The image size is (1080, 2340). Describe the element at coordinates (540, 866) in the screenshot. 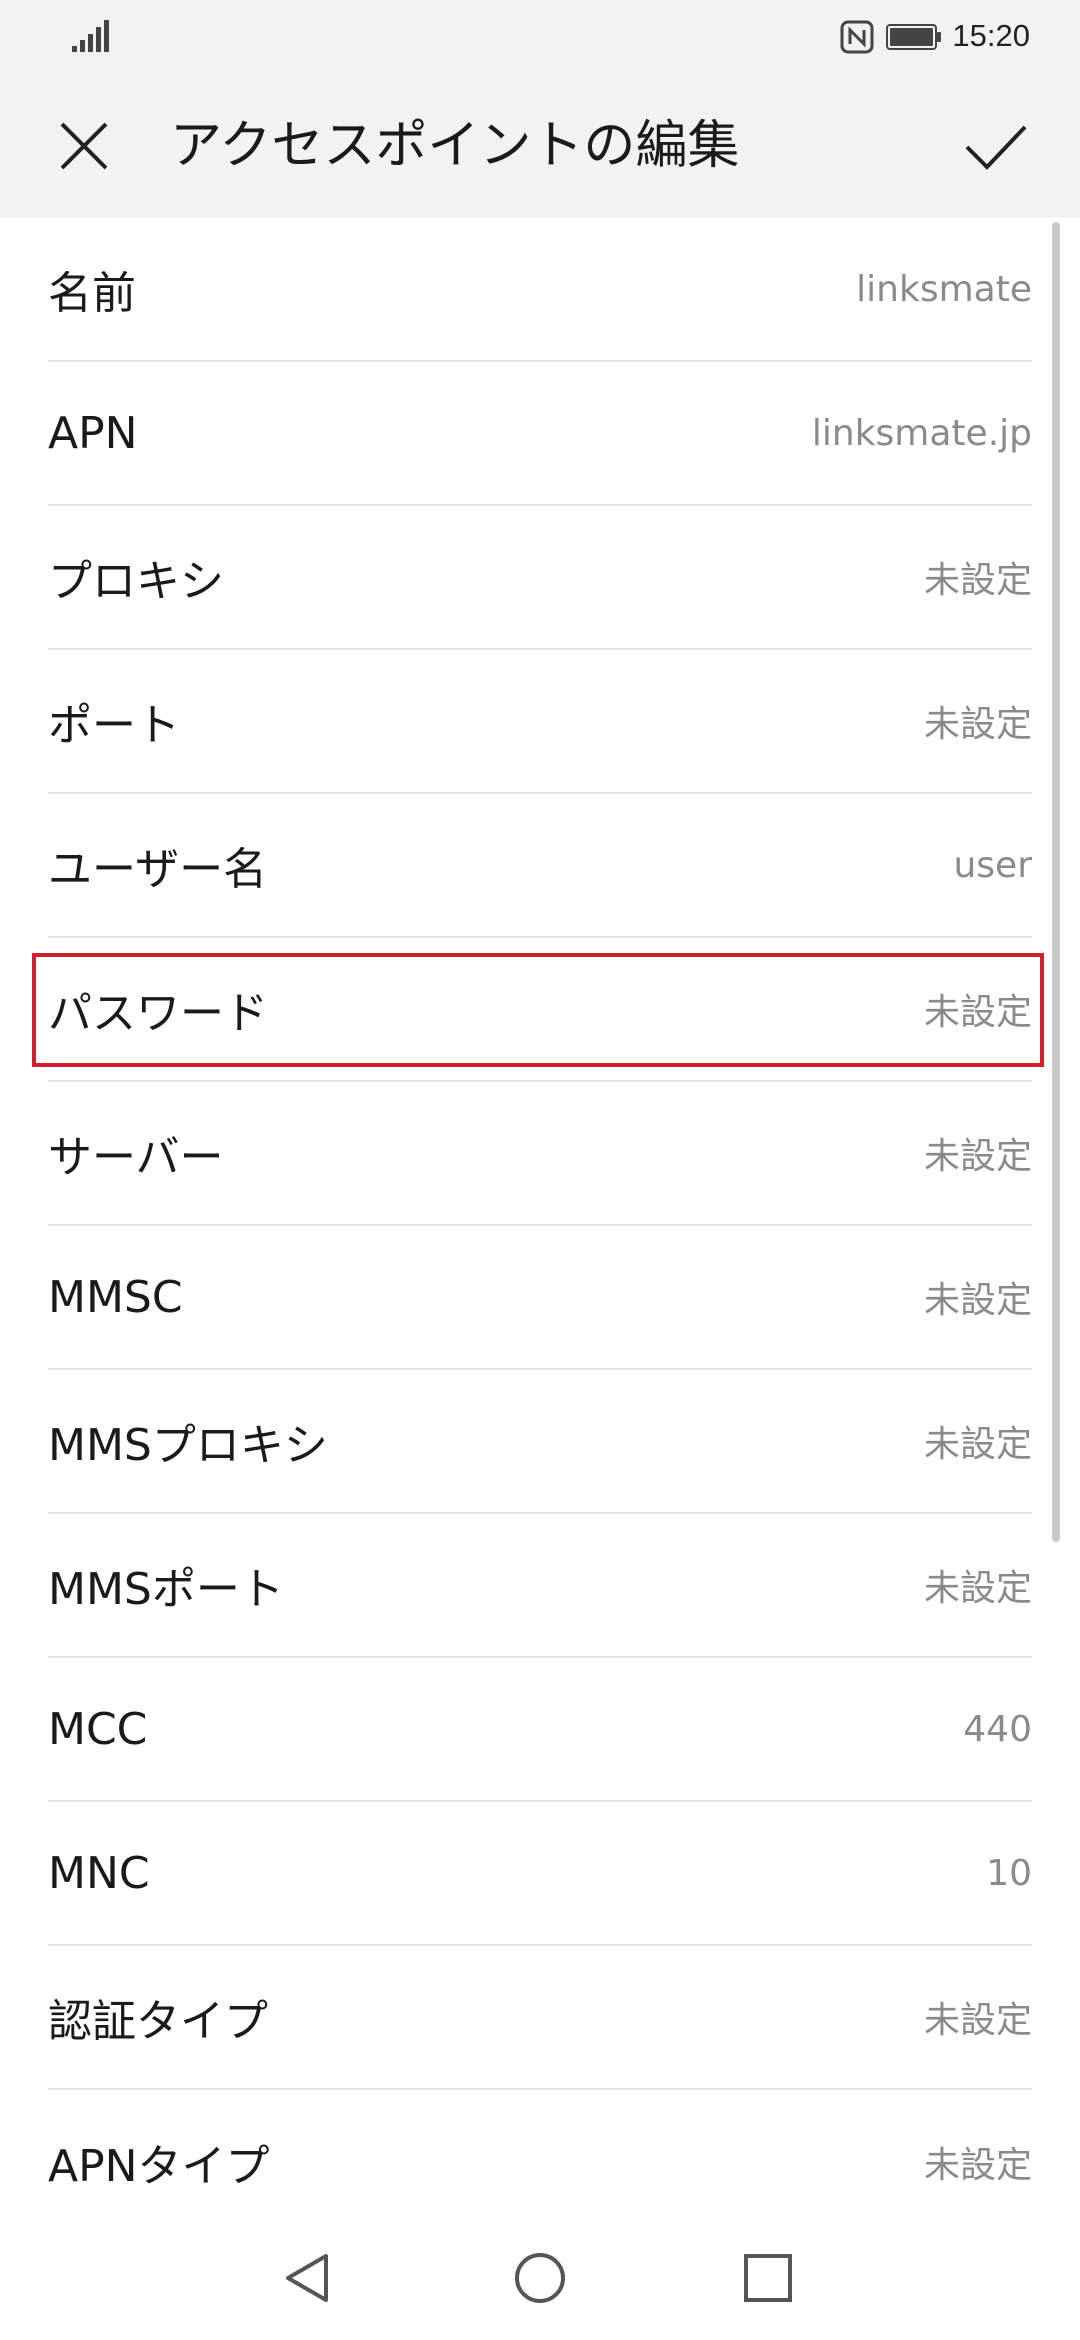

I see `field-username: ユーザー名 user` at that location.